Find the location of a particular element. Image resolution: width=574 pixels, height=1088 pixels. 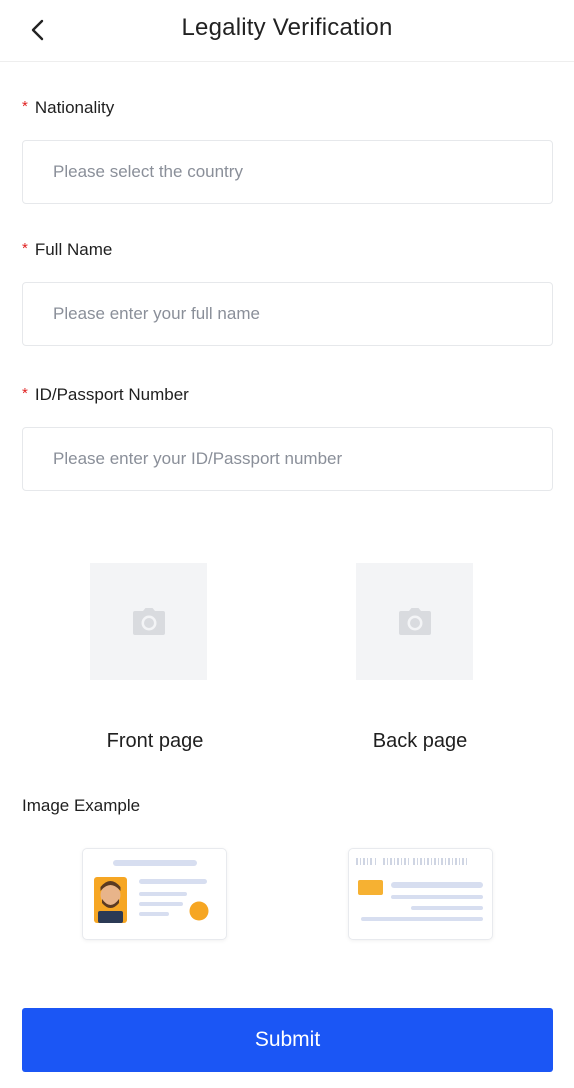

id-back-example-image is located at coordinates (420, 894).